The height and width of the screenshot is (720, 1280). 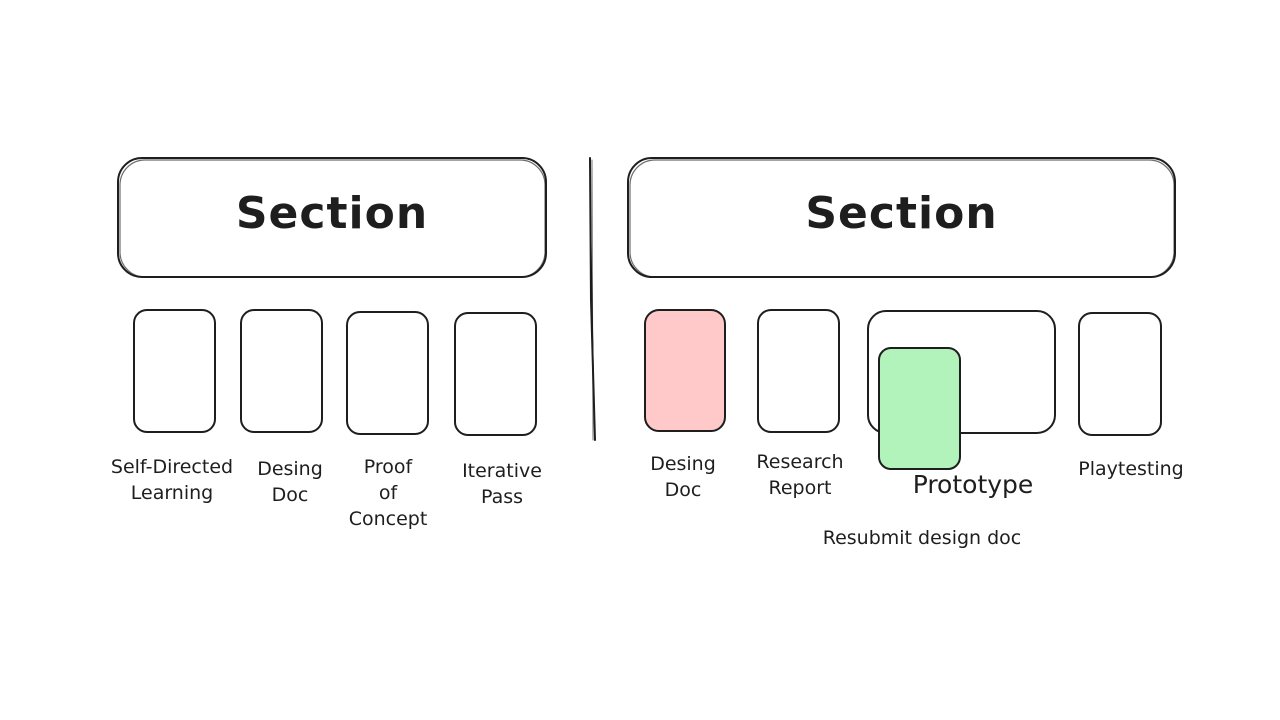 I want to click on label-line: Concept, so click(x=388, y=519).